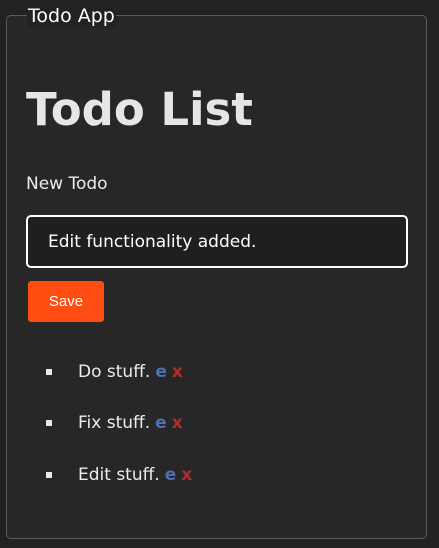  I want to click on panel-legend: Todo App, so click(71, 16).